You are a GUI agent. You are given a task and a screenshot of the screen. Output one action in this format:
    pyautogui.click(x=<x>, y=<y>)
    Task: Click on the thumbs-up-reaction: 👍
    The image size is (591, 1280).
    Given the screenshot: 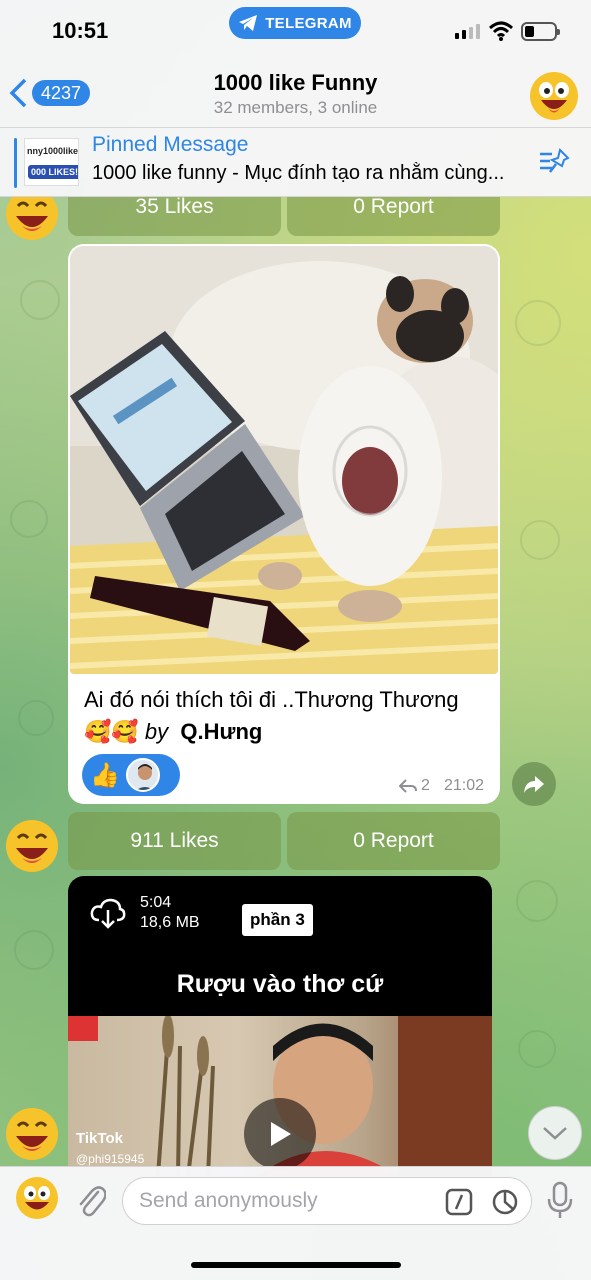 What is the action you would take?
    pyautogui.click(x=105, y=775)
    